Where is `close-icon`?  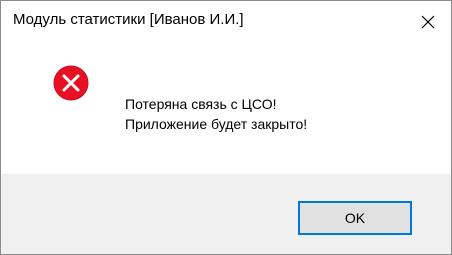
close-icon is located at coordinates (428, 22).